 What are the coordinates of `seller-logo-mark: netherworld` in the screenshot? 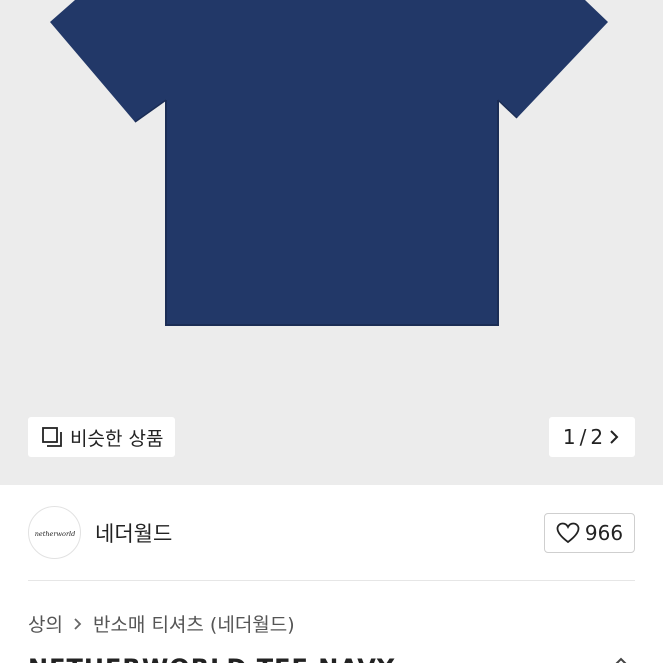 It's located at (54, 534).